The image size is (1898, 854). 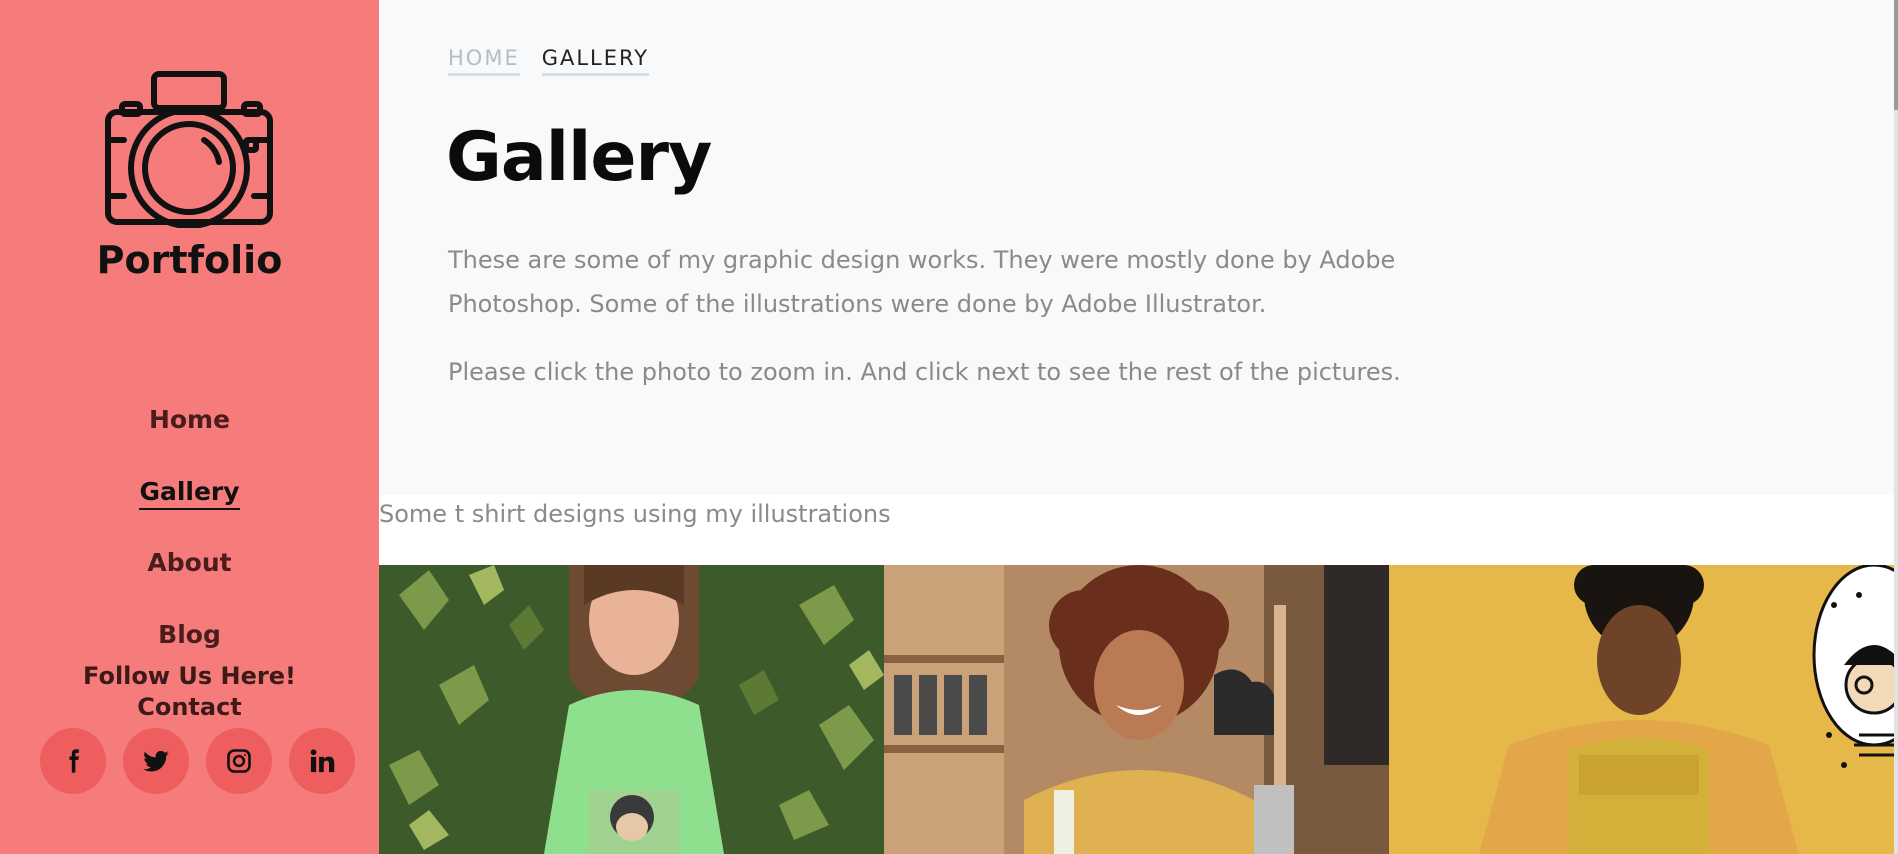 I want to click on follow-heading: Follow Us Here!, so click(x=189, y=676).